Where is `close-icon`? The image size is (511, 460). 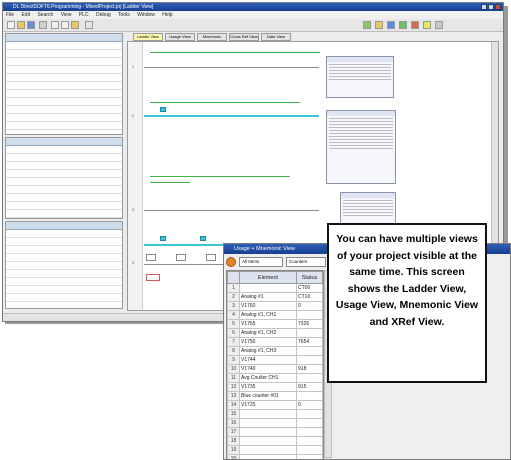
close-icon is located at coordinates (498, 7).